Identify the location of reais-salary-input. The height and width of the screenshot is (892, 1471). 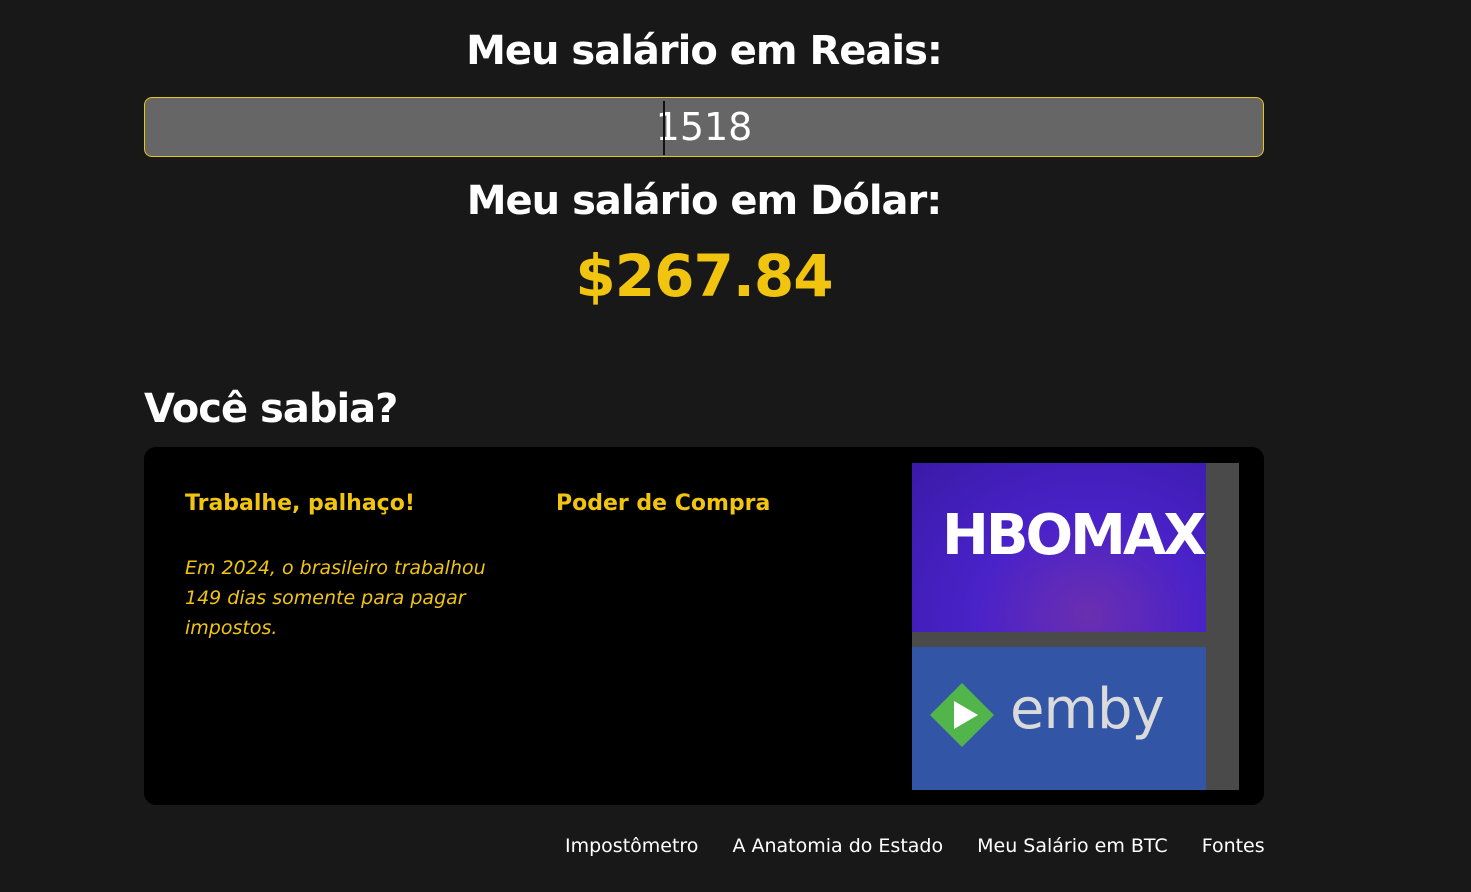
(704, 127).